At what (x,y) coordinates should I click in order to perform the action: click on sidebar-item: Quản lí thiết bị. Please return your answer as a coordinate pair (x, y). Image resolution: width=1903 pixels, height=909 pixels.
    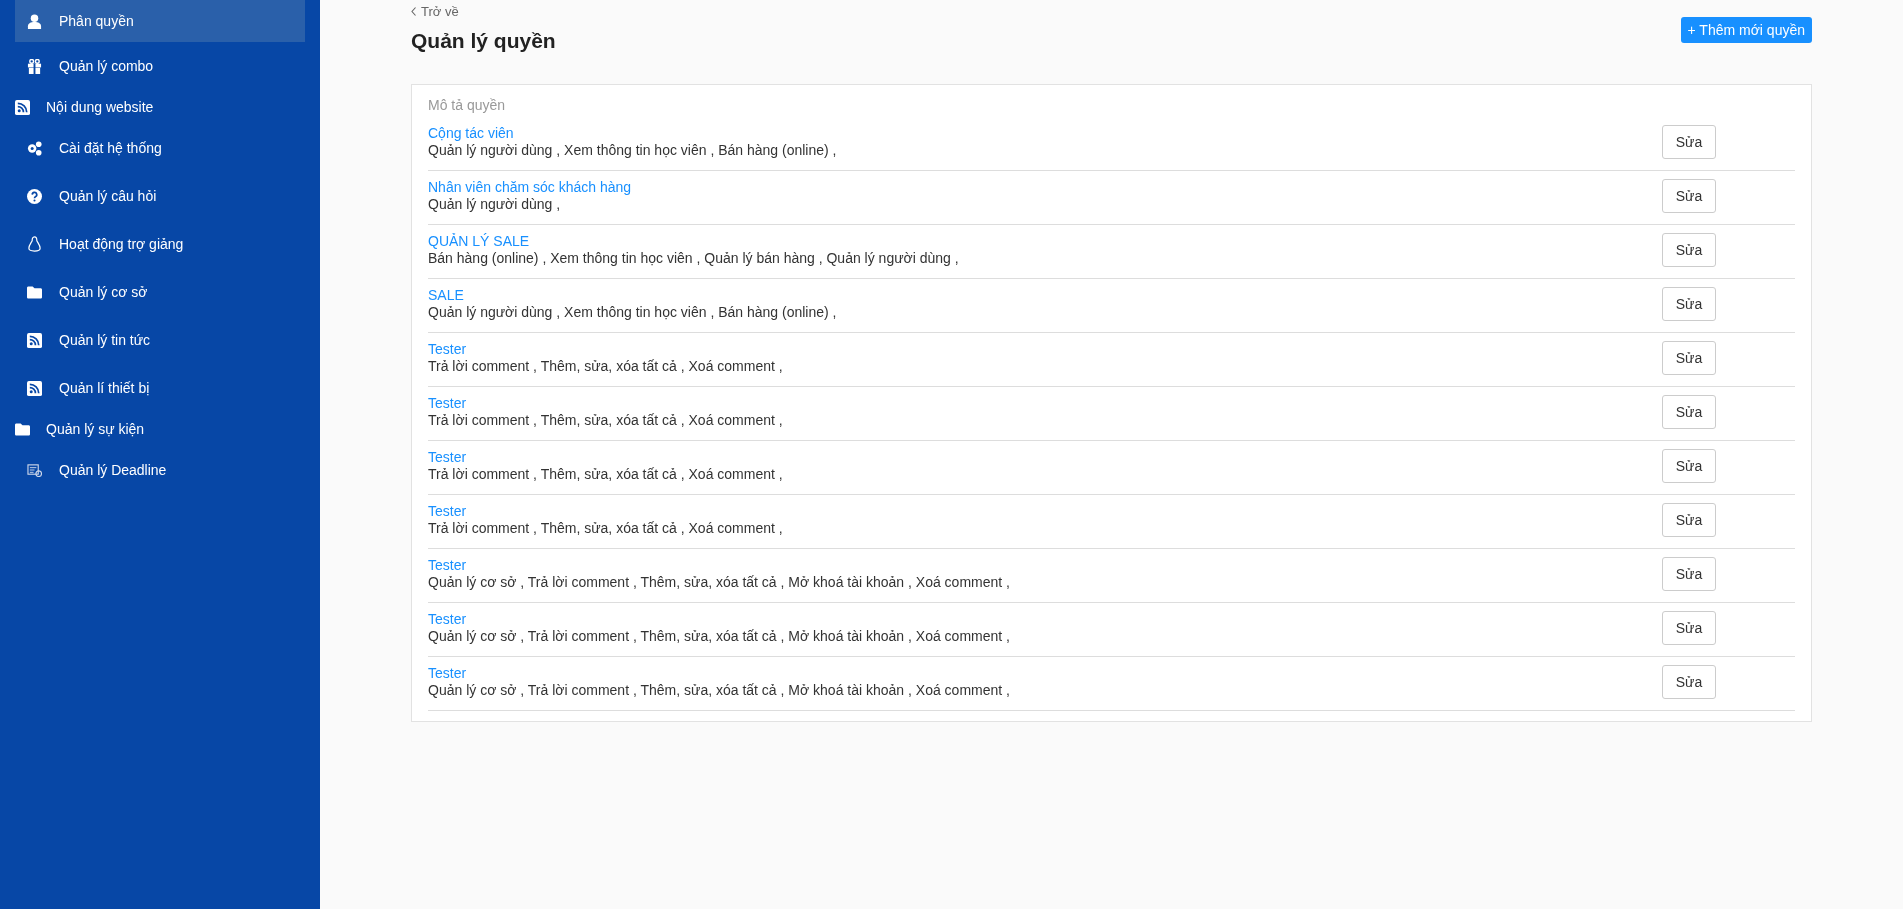
    Looking at the image, I should click on (160, 388).